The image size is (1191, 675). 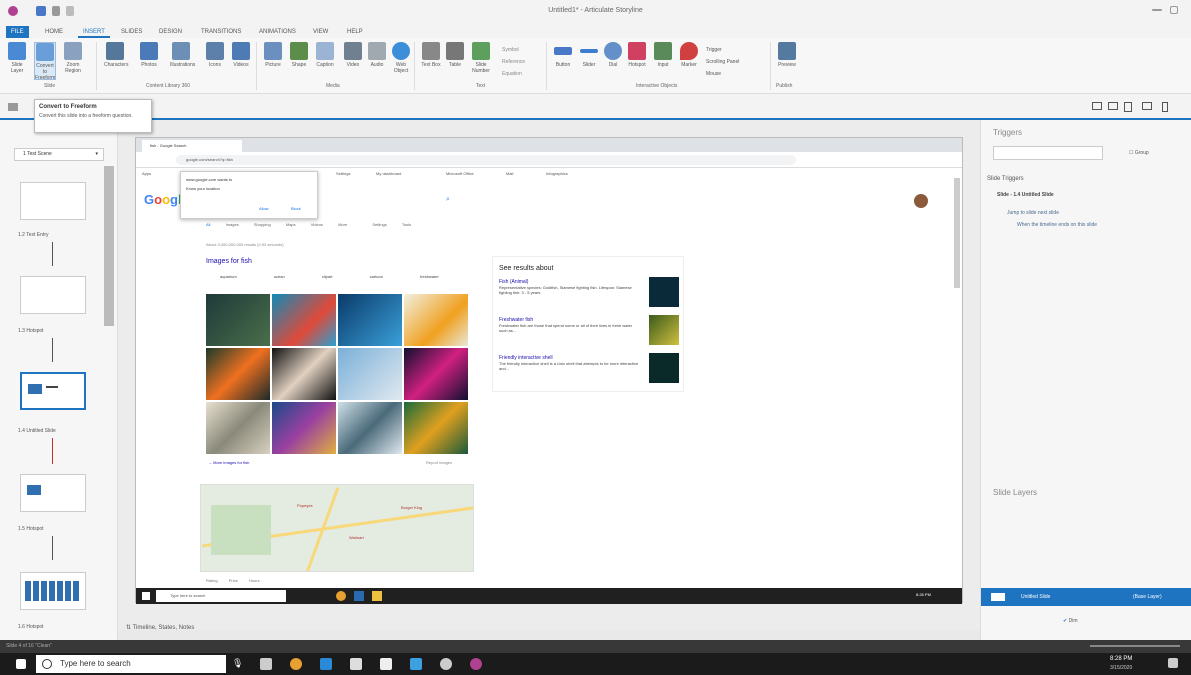 What do you see at coordinates (957, 233) in the screenshot?
I see `browser-scrollbar` at bounding box center [957, 233].